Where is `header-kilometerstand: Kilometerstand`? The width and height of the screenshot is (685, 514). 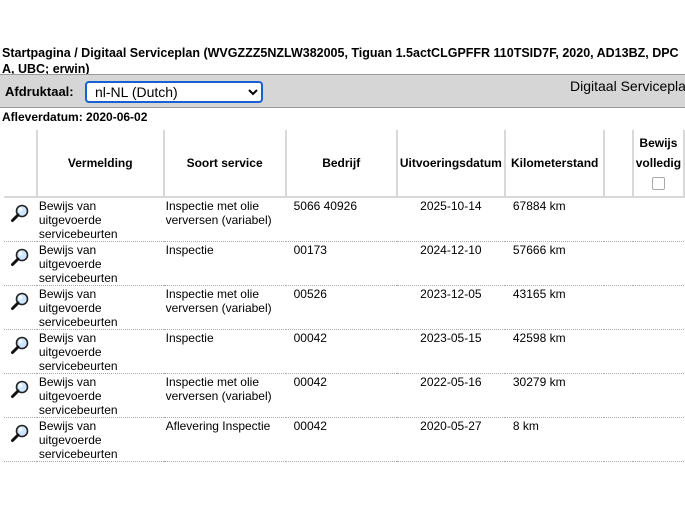 header-kilometerstand: Kilometerstand is located at coordinates (555, 164).